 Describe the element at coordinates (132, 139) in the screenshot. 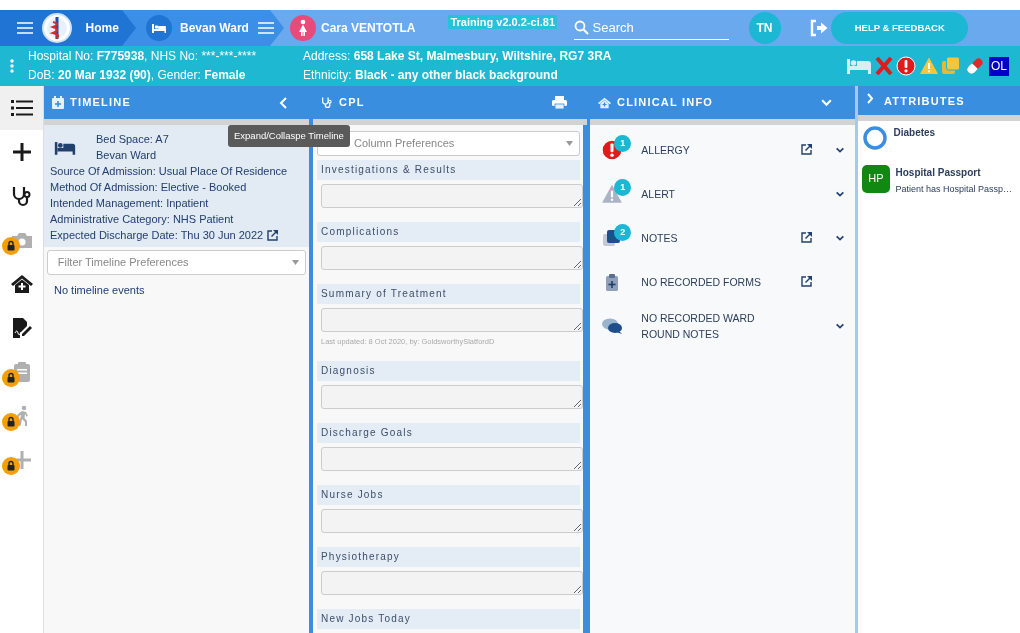

I see `bed-space-text: Bed Space: A7` at that location.